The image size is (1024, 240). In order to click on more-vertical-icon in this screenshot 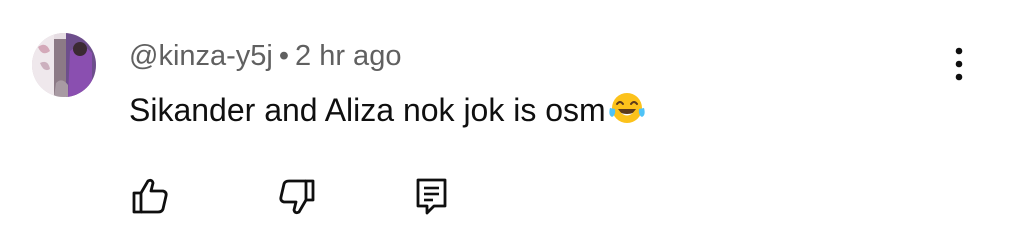, I will do `click(959, 64)`.